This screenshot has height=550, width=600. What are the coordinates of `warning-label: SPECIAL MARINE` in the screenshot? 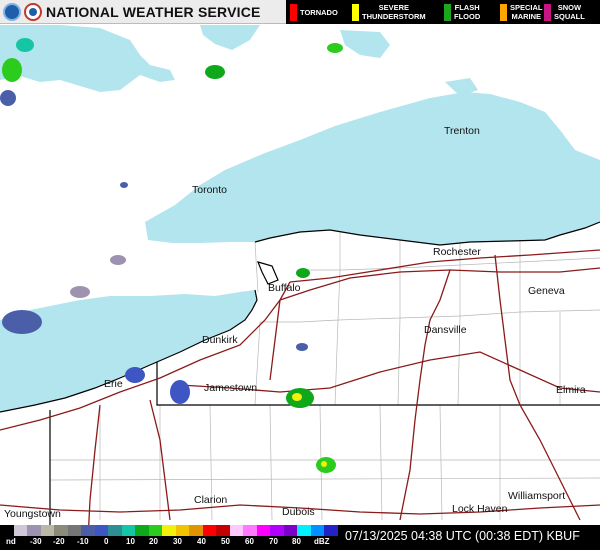 It's located at (526, 12).